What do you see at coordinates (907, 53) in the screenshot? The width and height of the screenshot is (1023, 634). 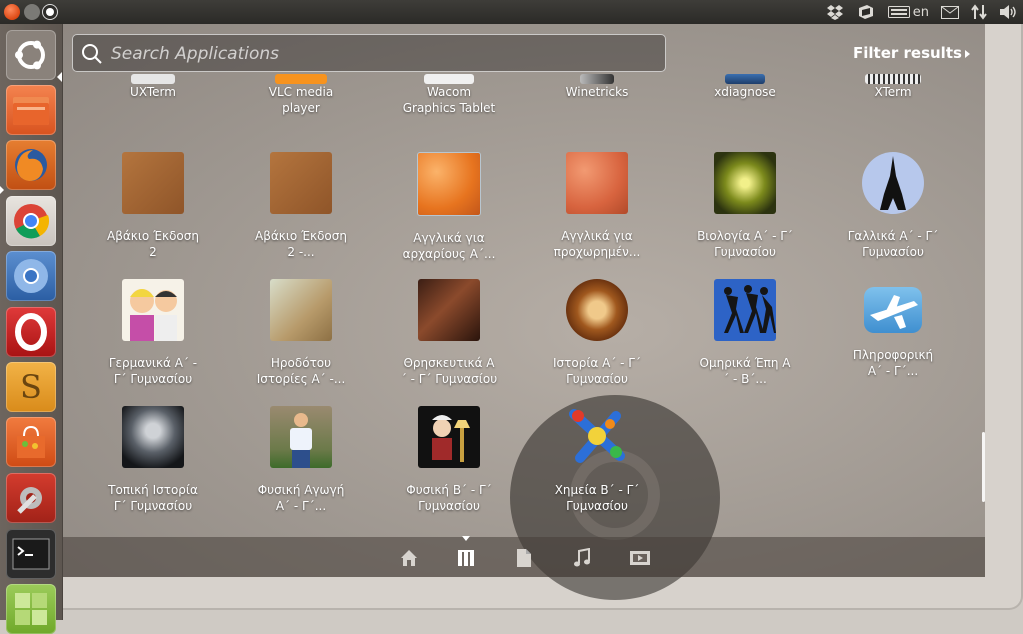 I see `filter-results-toggle: Filter results` at bounding box center [907, 53].